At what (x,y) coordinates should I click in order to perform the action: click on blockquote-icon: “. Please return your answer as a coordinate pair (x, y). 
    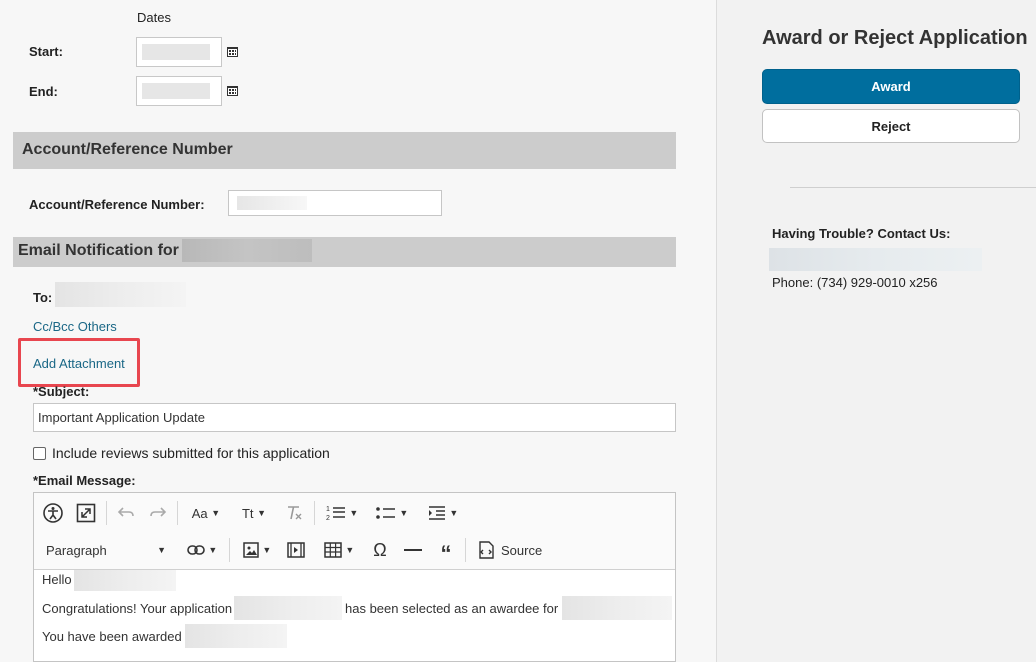
    Looking at the image, I should click on (446, 551).